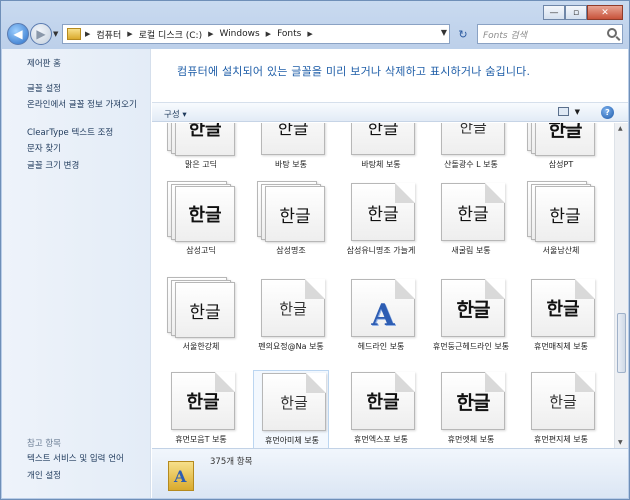  What do you see at coordinates (87, 476) in the screenshot?
I see `personalization-link: 개인 설정` at bounding box center [87, 476].